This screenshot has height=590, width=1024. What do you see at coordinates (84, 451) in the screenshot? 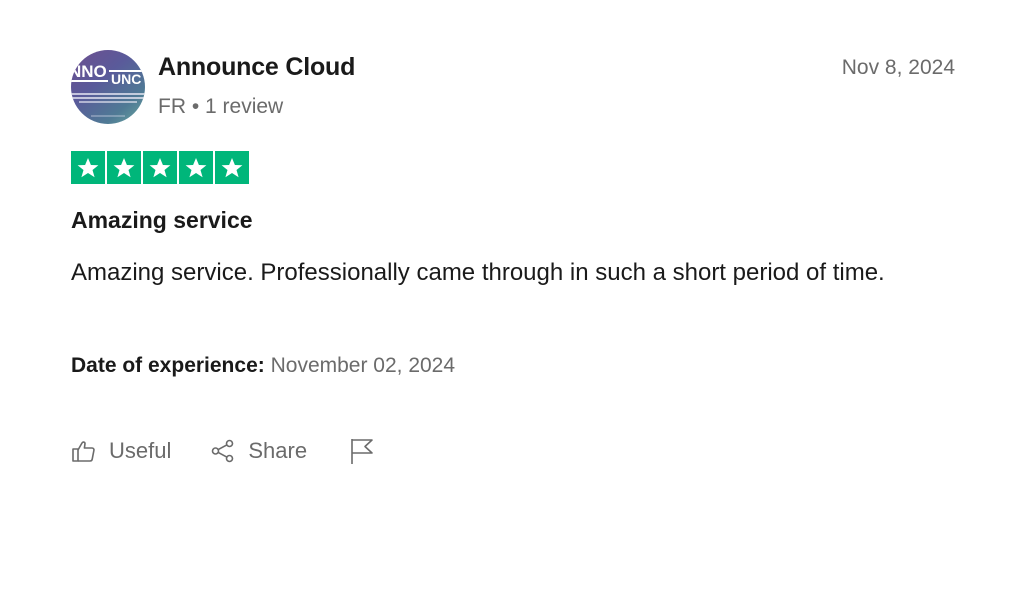
I see `thumbs-up-icon` at bounding box center [84, 451].